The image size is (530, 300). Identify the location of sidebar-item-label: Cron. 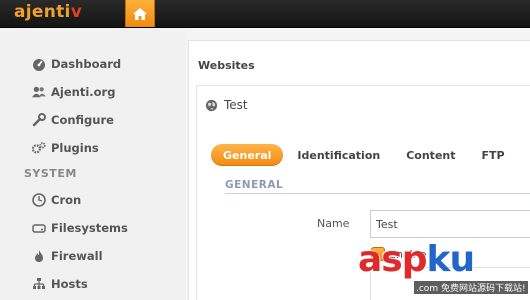
(66, 200).